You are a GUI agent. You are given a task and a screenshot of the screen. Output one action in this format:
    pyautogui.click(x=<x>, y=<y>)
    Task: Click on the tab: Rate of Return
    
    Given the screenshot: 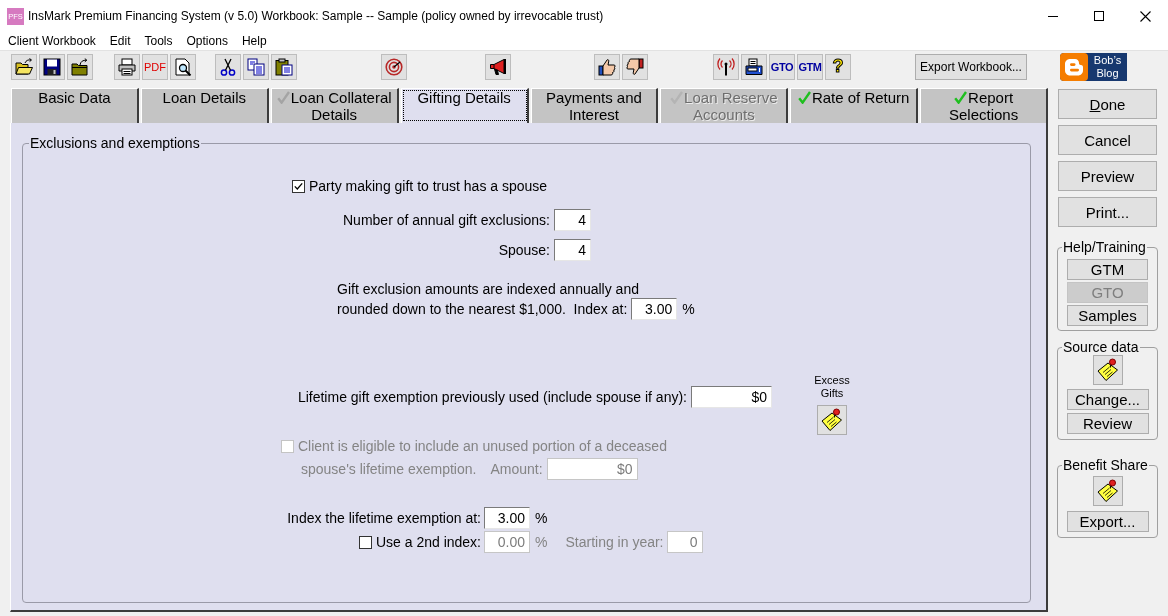 What is the action you would take?
    pyautogui.click(x=854, y=105)
    